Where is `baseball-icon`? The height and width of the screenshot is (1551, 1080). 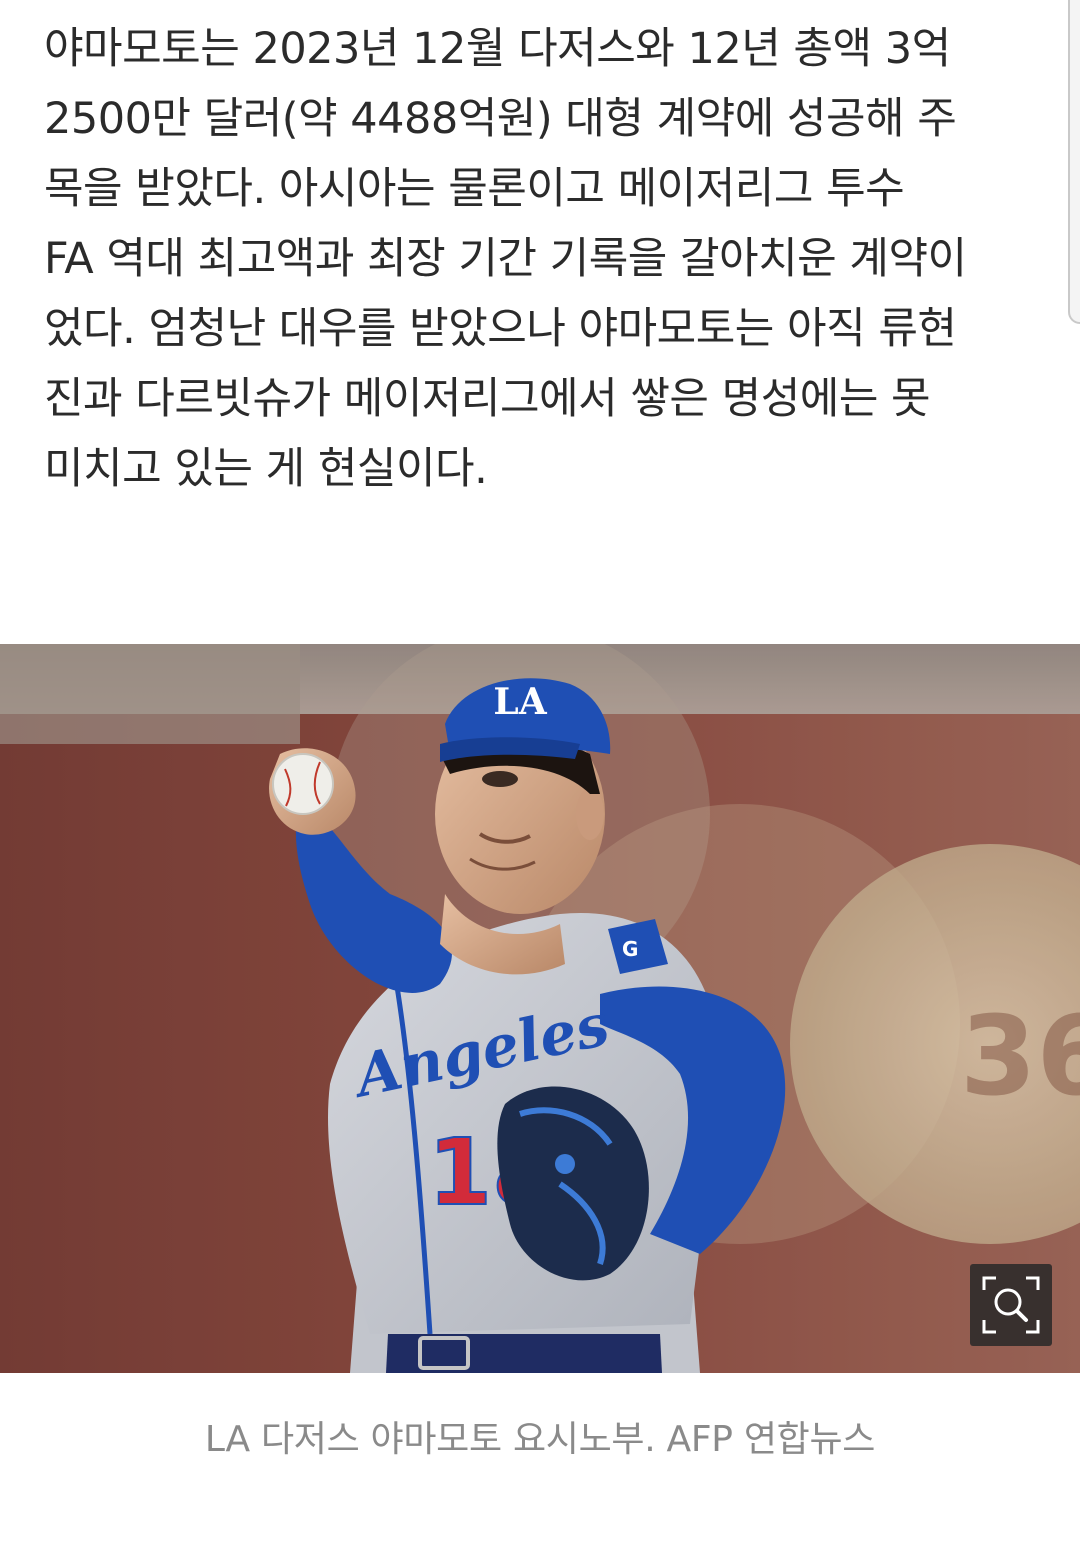 baseball-icon is located at coordinates (303, 784).